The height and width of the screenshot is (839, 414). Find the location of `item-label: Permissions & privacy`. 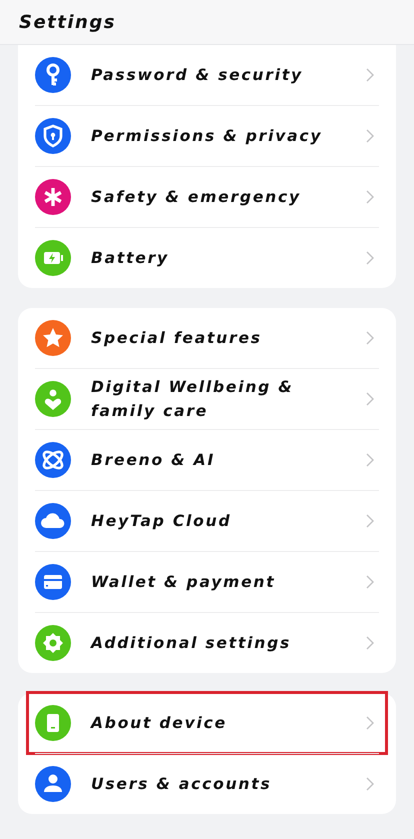

item-label: Permissions & privacy is located at coordinates (207, 136).